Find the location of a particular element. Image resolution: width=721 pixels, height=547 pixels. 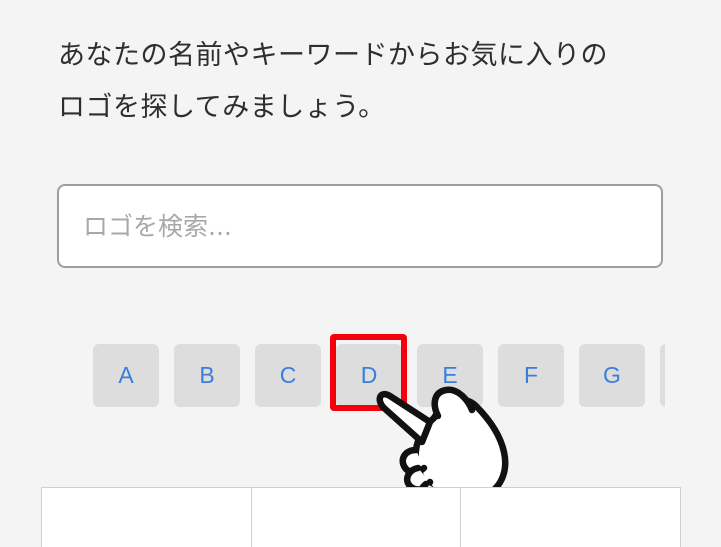

logo-grid is located at coordinates (361, 517).